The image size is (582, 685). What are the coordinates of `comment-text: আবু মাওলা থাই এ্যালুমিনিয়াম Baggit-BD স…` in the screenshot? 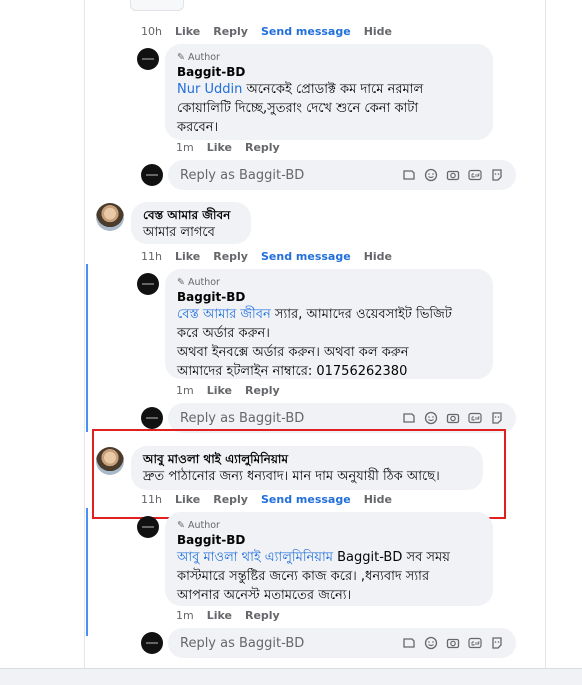 It's located at (329, 576).